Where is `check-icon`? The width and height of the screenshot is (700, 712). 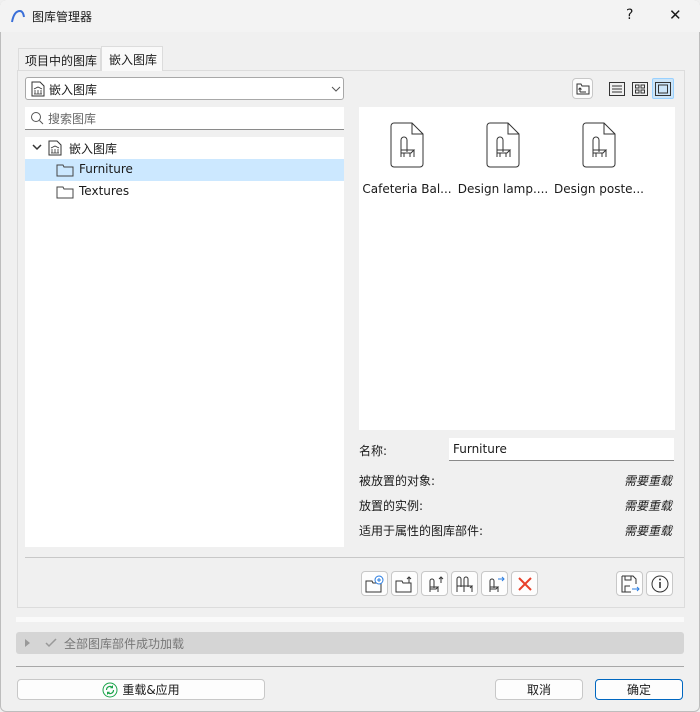
check-icon is located at coordinates (51, 643).